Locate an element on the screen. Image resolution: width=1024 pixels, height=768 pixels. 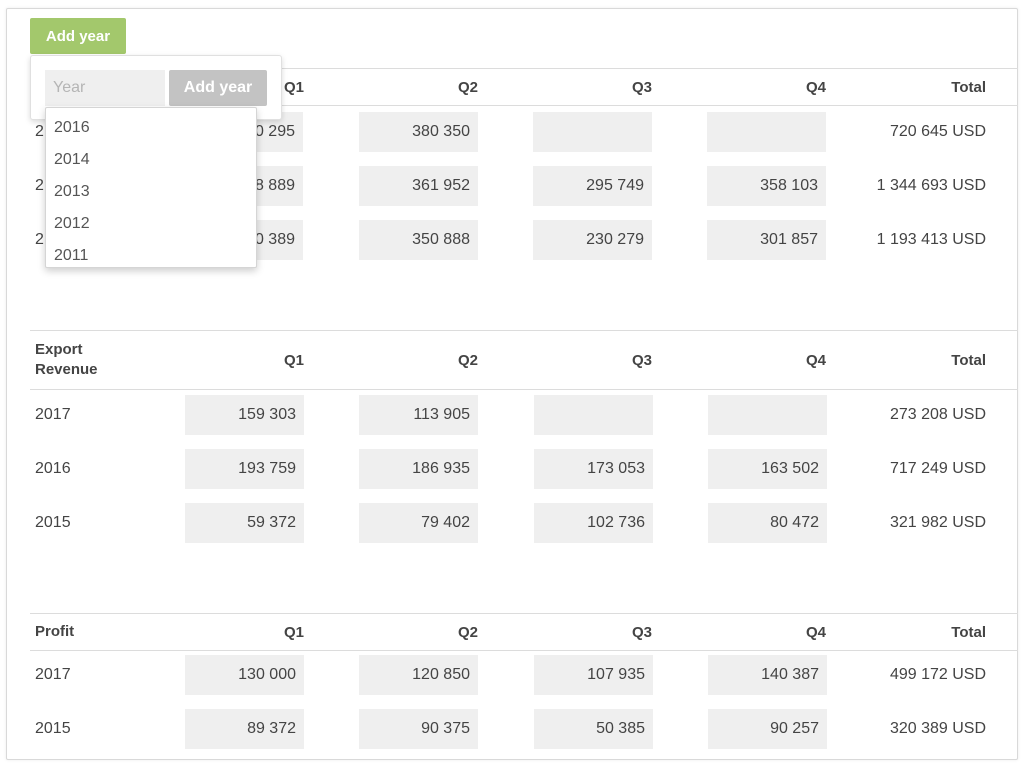
cell-q4: 90 257 is located at coordinates (767, 729).